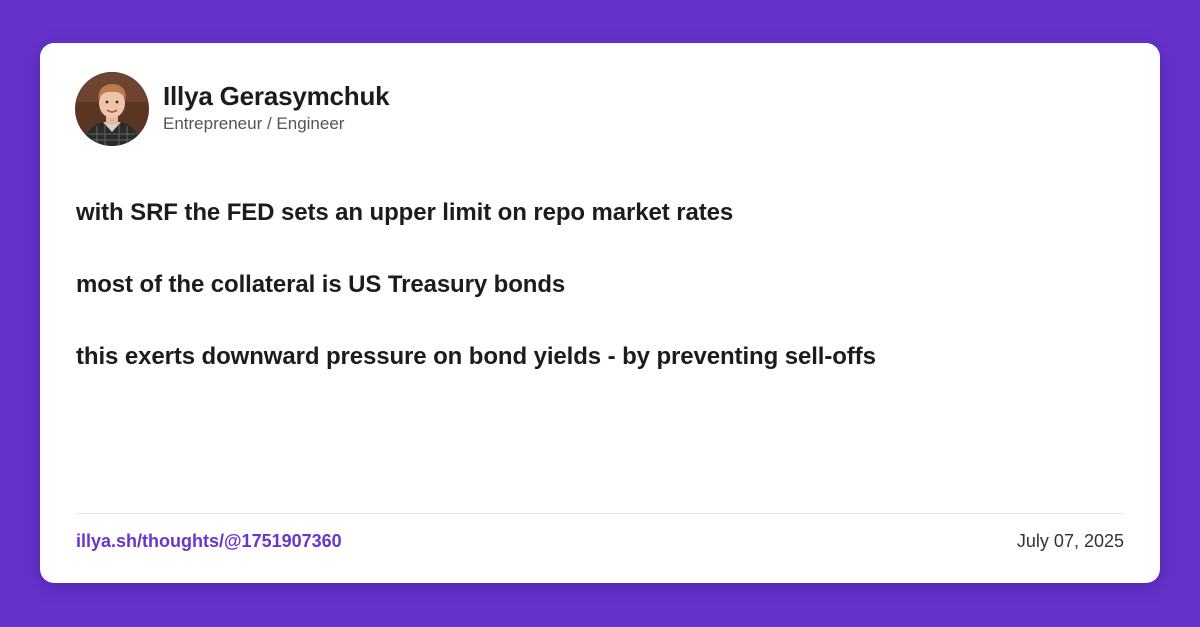  Describe the element at coordinates (276, 96) in the screenshot. I see `author-name: Illya Gerasymchuk` at that location.